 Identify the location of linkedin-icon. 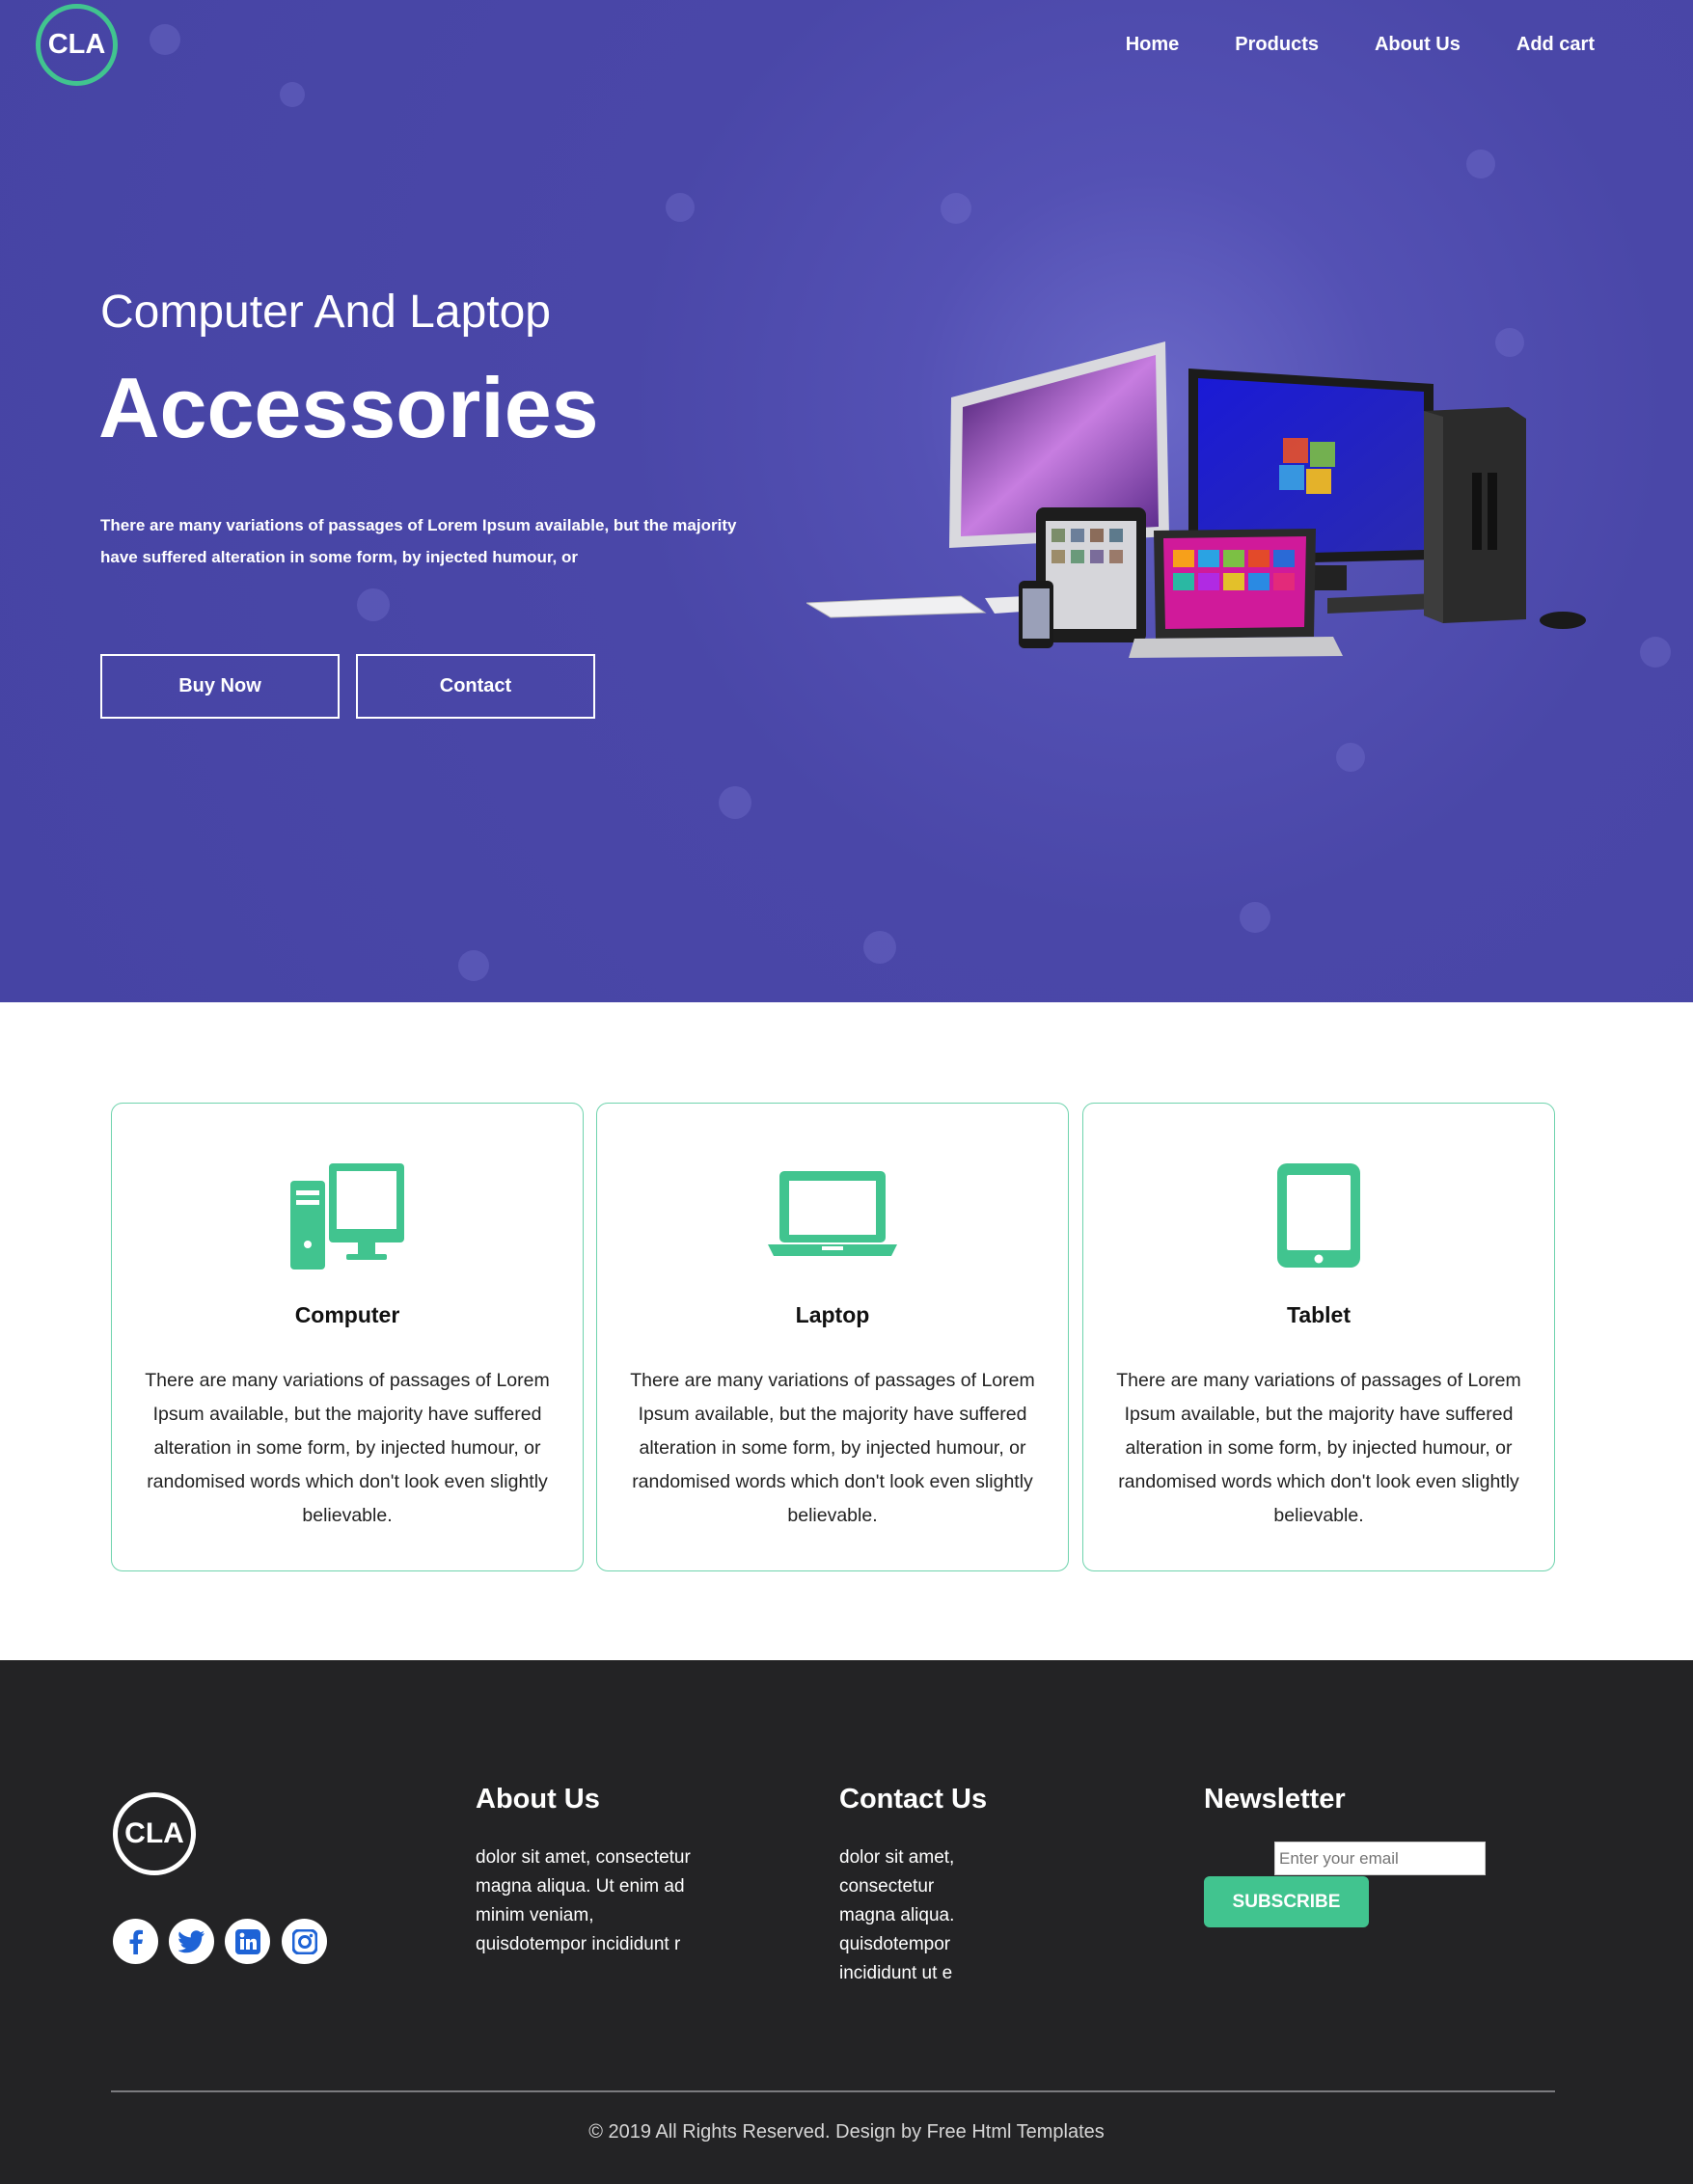
(247, 1941).